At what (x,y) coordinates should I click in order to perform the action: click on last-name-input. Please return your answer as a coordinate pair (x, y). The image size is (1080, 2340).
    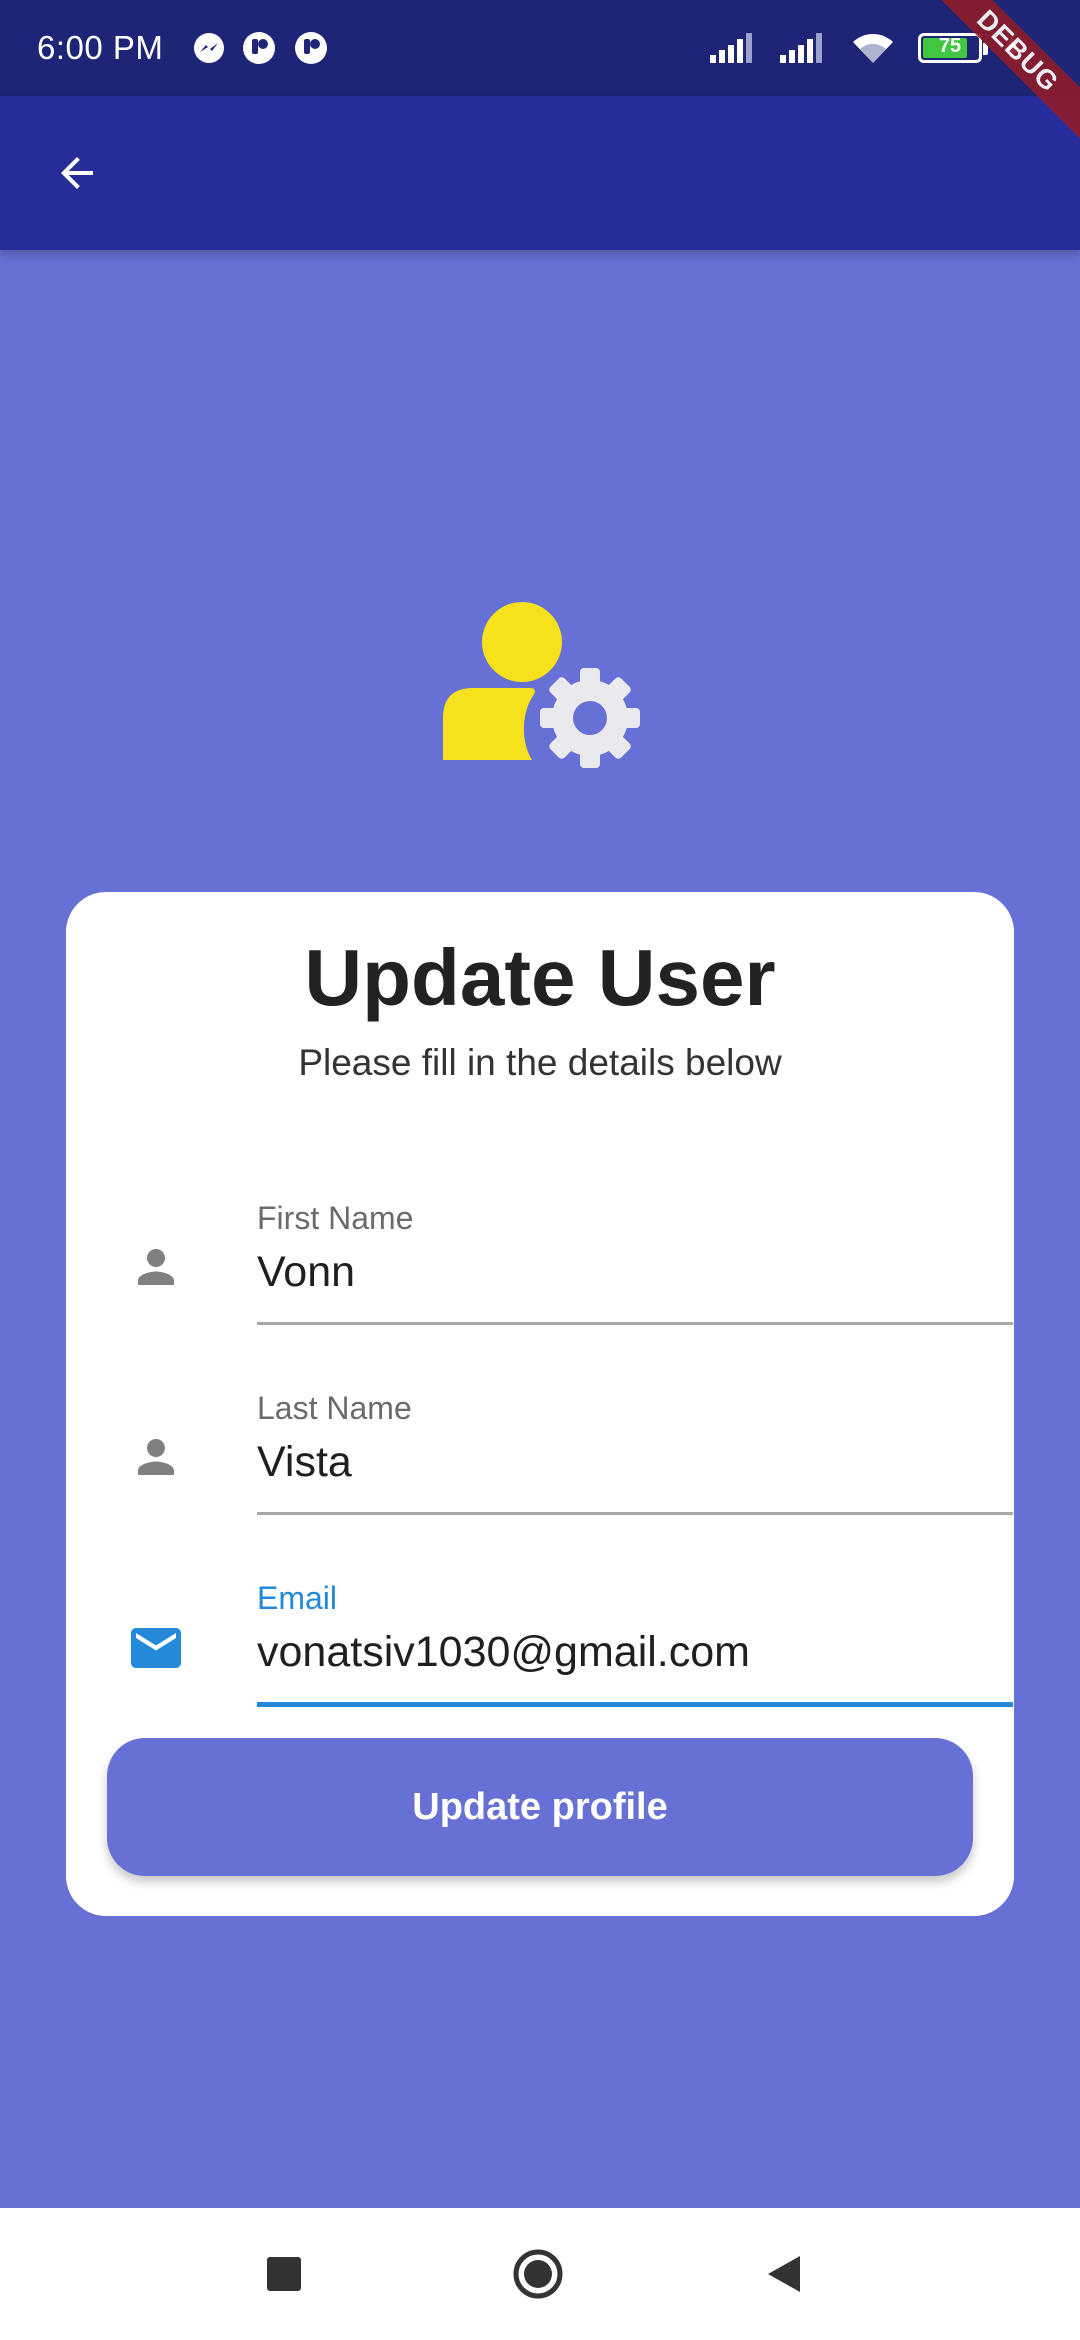
    Looking at the image, I should click on (635, 1462).